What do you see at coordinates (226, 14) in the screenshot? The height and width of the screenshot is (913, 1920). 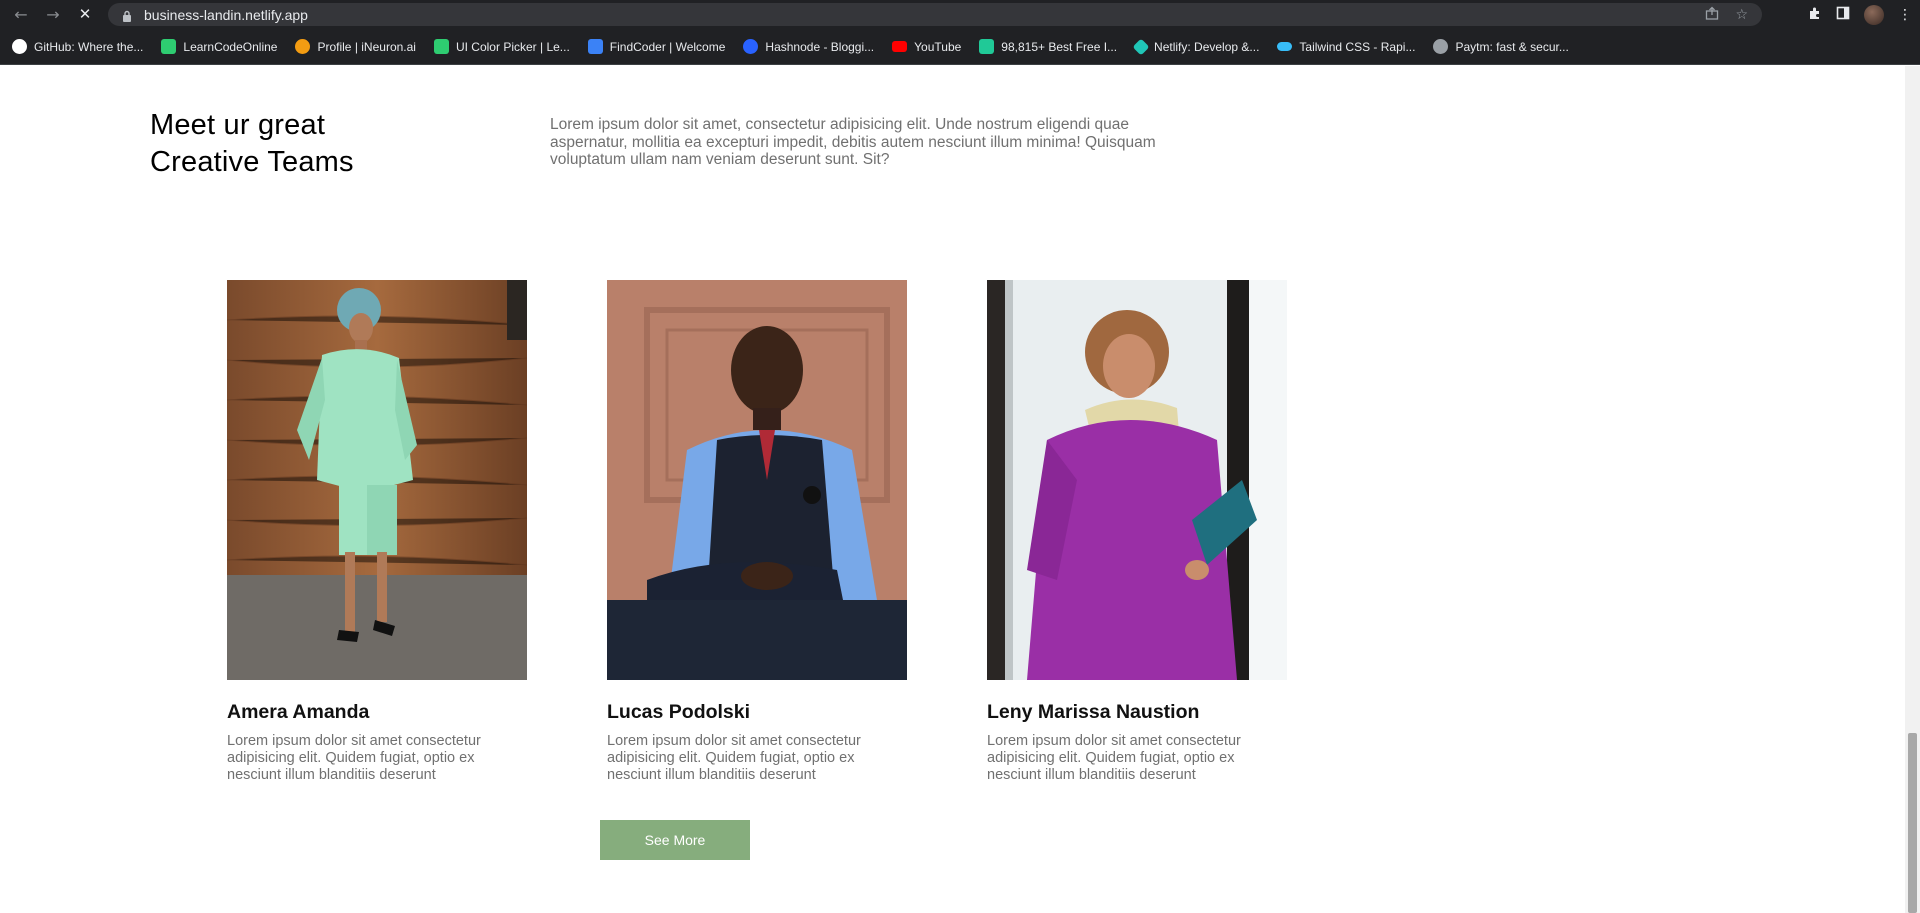 I see `url-text: business-landin.netlify.app` at bounding box center [226, 14].